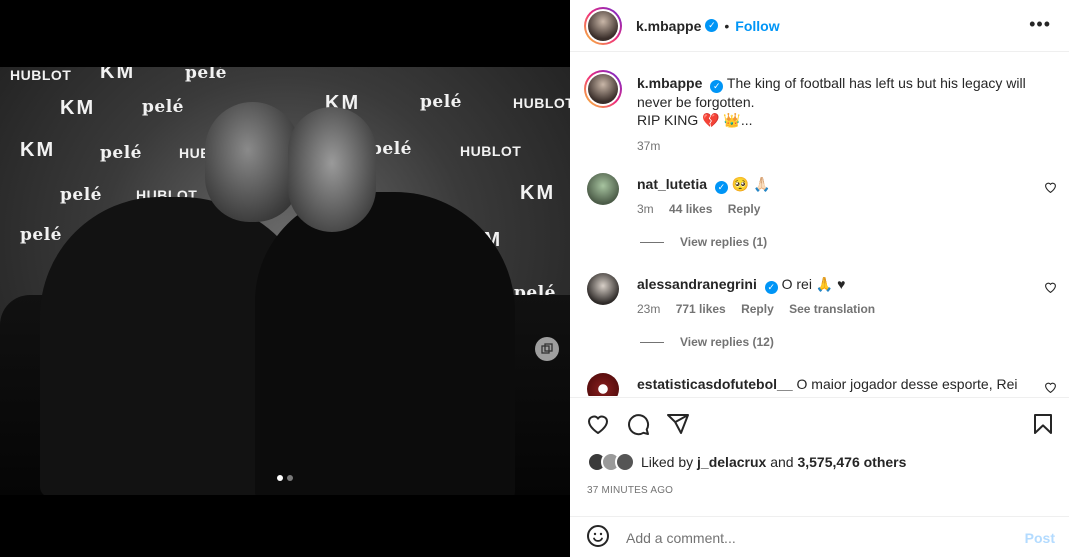 This screenshot has width=1069, height=557. Describe the element at coordinates (757, 26) in the screenshot. I see `follow-button: Follow` at that location.